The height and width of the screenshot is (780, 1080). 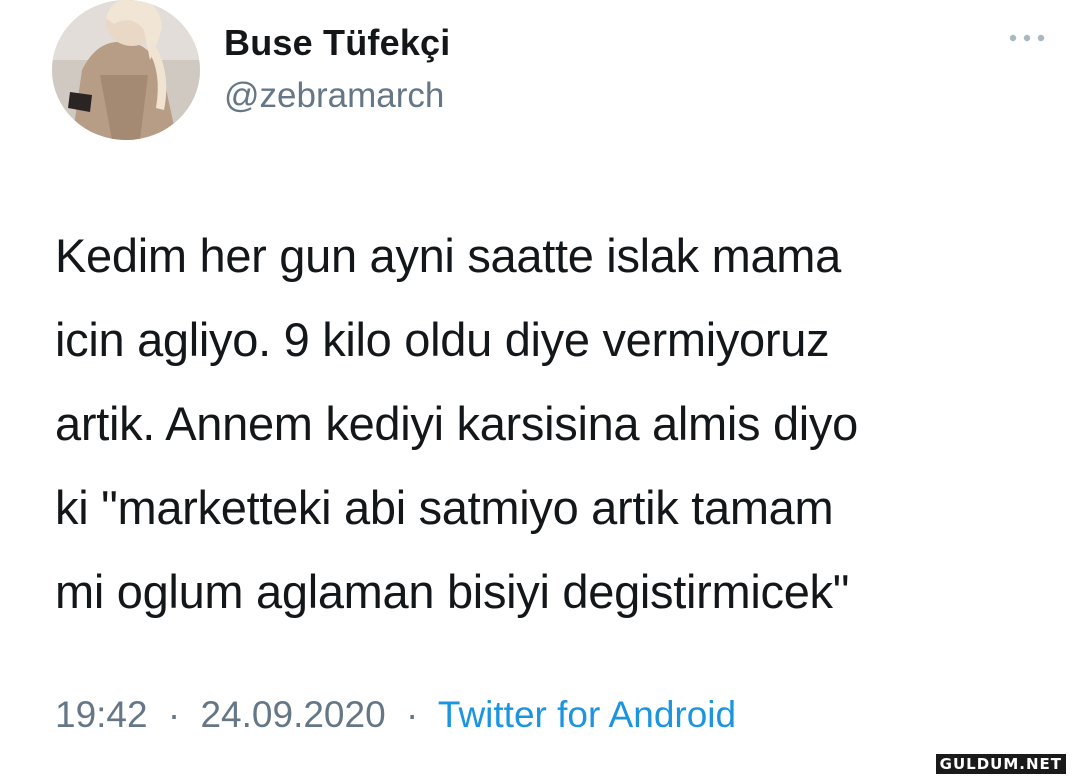 What do you see at coordinates (337, 43) in the screenshot?
I see `display-name: Buse Tüfekçi` at bounding box center [337, 43].